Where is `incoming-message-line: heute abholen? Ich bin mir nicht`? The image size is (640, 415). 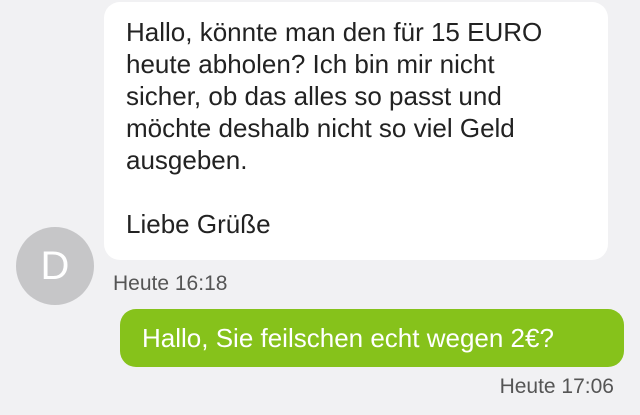 incoming-message-line: heute abholen? Ich bin mir nicht is located at coordinates (310, 64).